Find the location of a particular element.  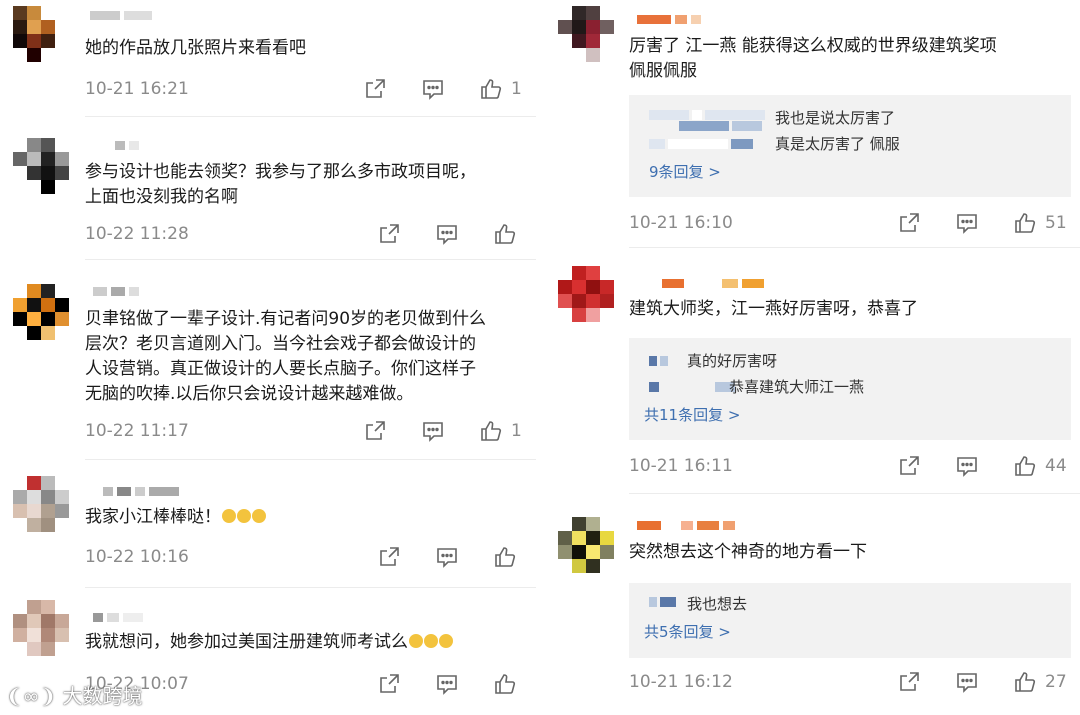

comment-item: 她的作品放几张照片来看看吧 10-21 16:21 1 is located at coordinates (270, 60).